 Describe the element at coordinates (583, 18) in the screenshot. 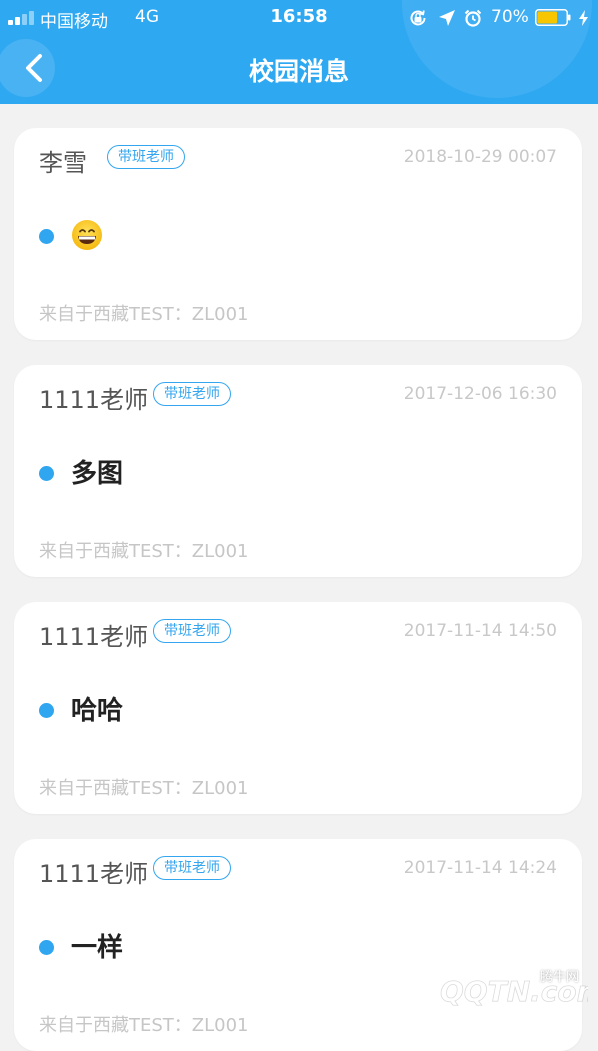

I see `charging-bolt-icon` at that location.